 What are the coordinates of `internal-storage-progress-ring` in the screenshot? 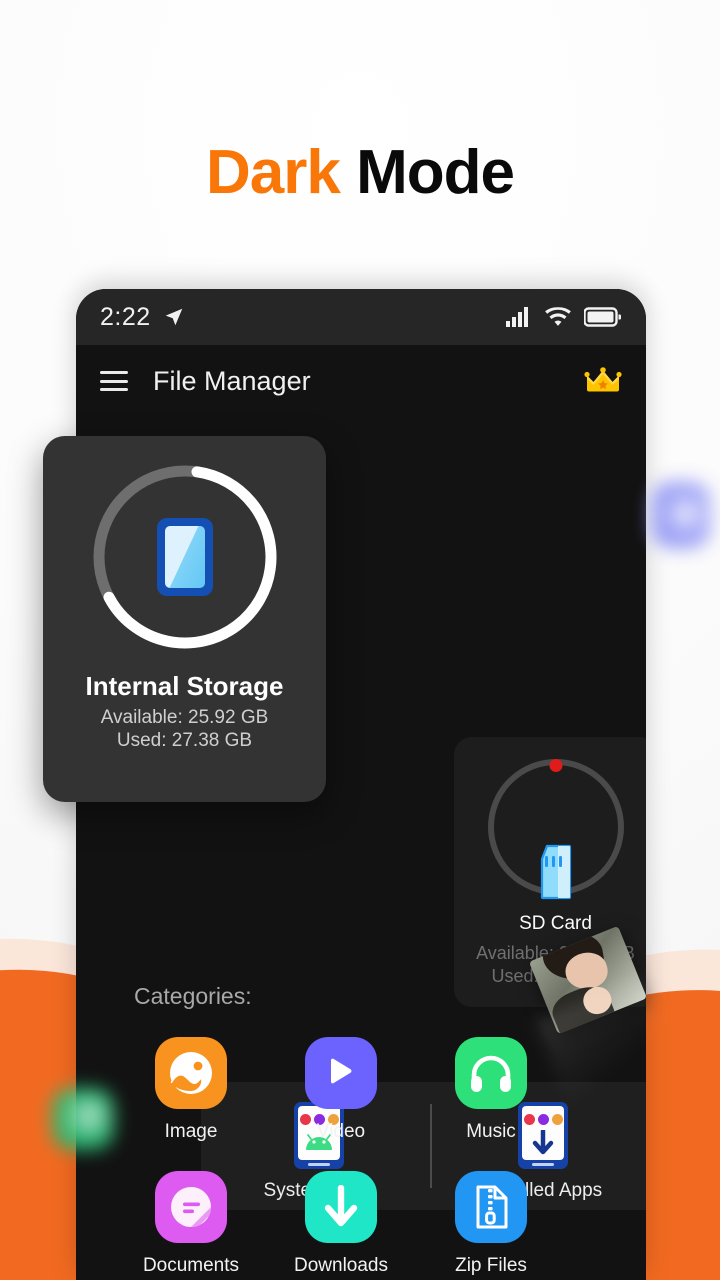 It's located at (185, 557).